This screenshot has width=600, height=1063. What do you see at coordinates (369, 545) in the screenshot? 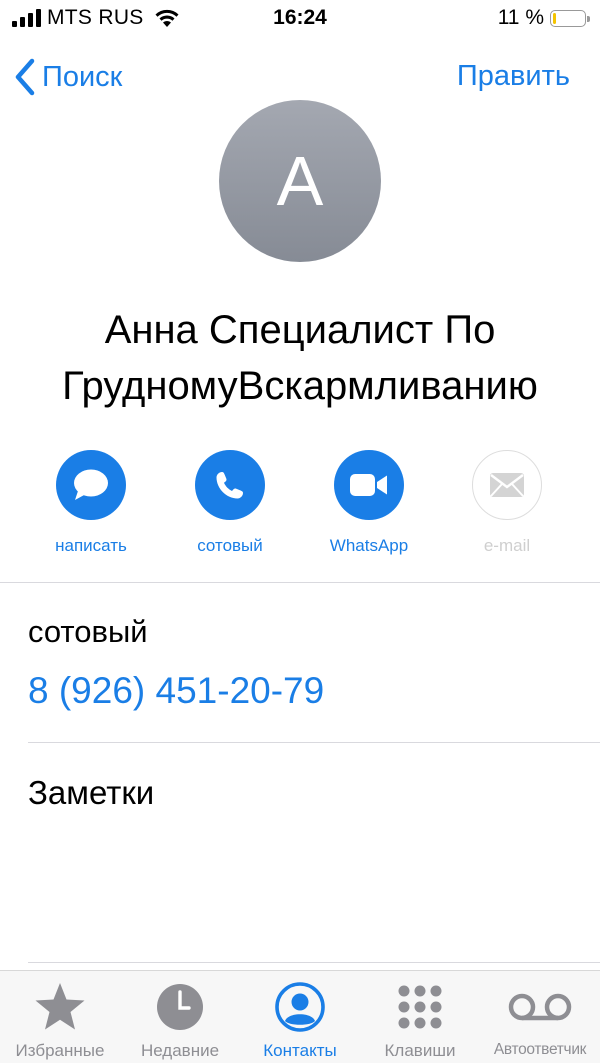
I see `whatsapp-action-label: WhatsApp` at bounding box center [369, 545].